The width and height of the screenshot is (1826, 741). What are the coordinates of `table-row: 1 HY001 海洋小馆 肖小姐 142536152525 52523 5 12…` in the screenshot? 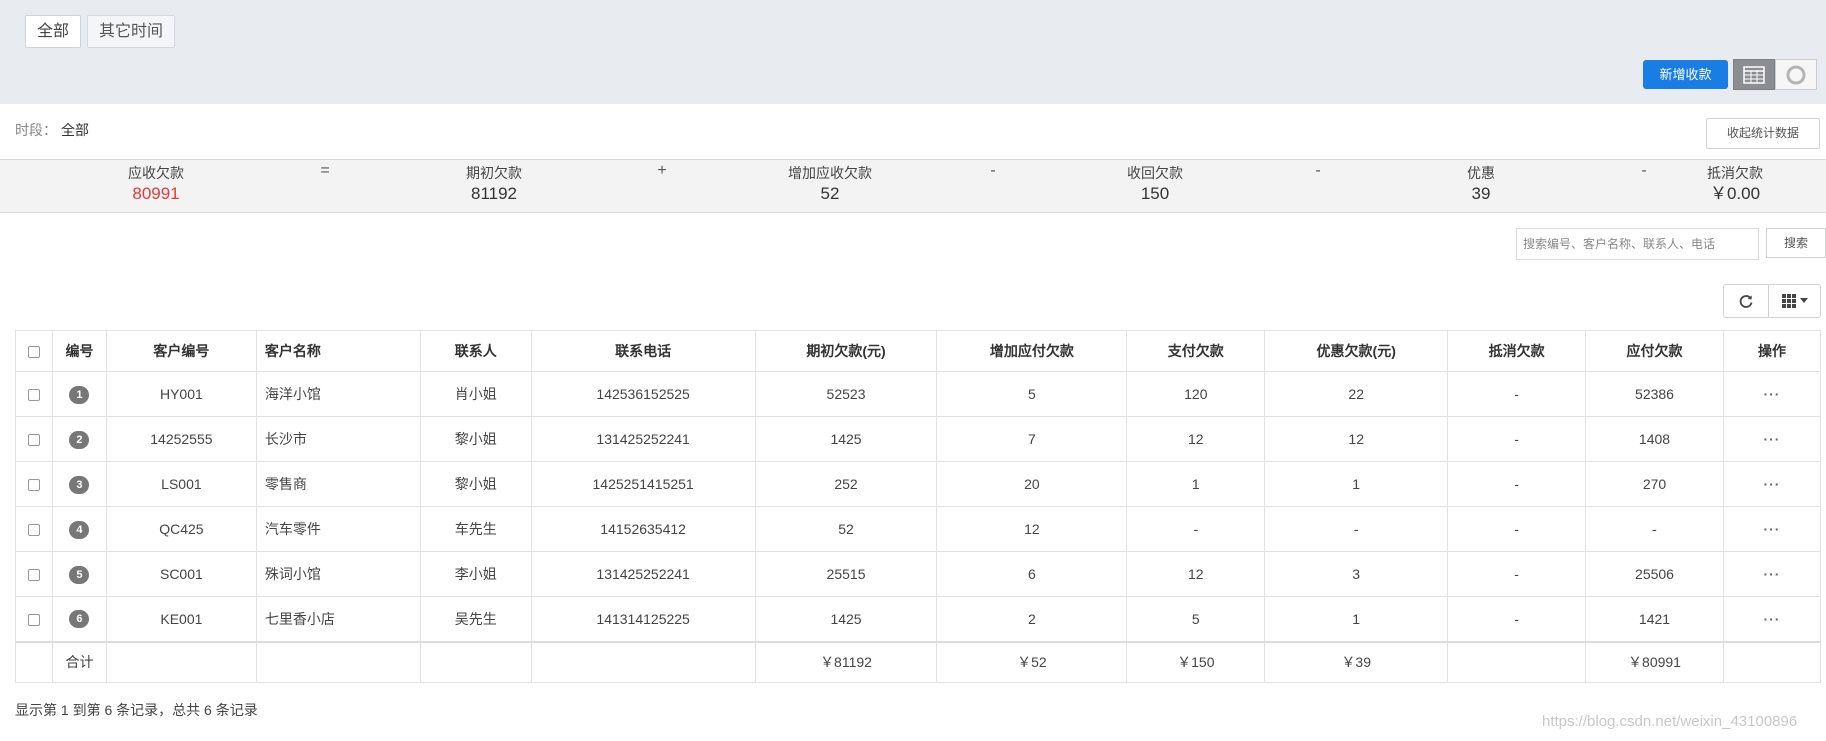 It's located at (918, 394).